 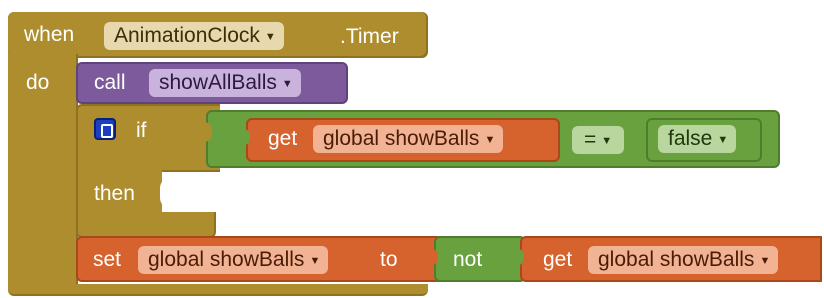 What do you see at coordinates (590, 139) in the screenshot?
I see `operator-value: =` at bounding box center [590, 139].